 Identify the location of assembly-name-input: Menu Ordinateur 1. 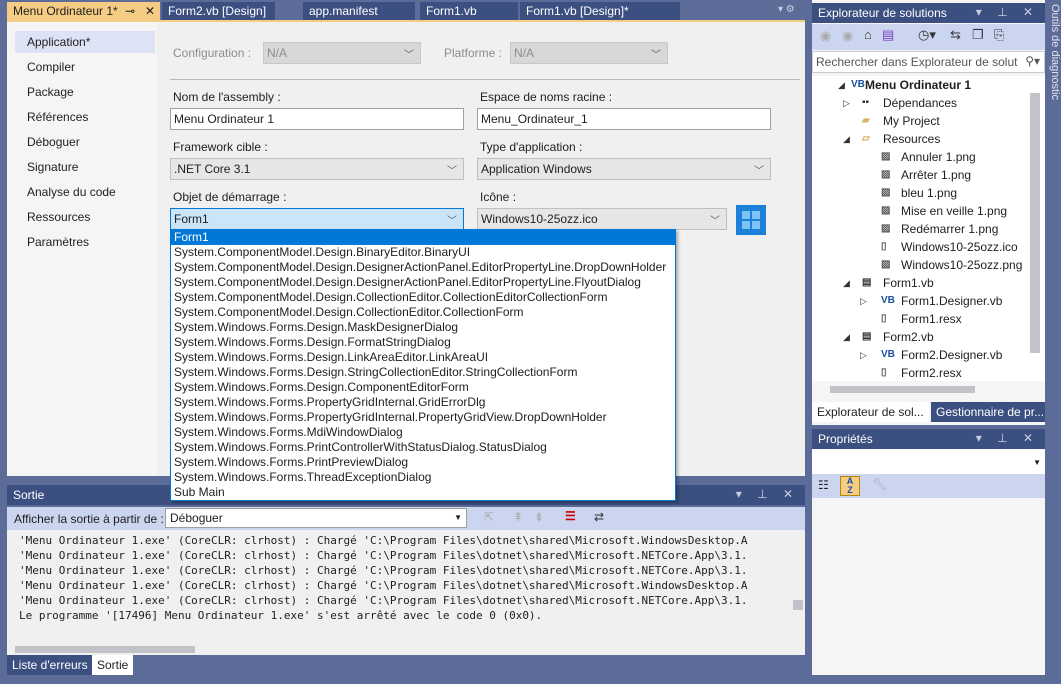
(317, 119).